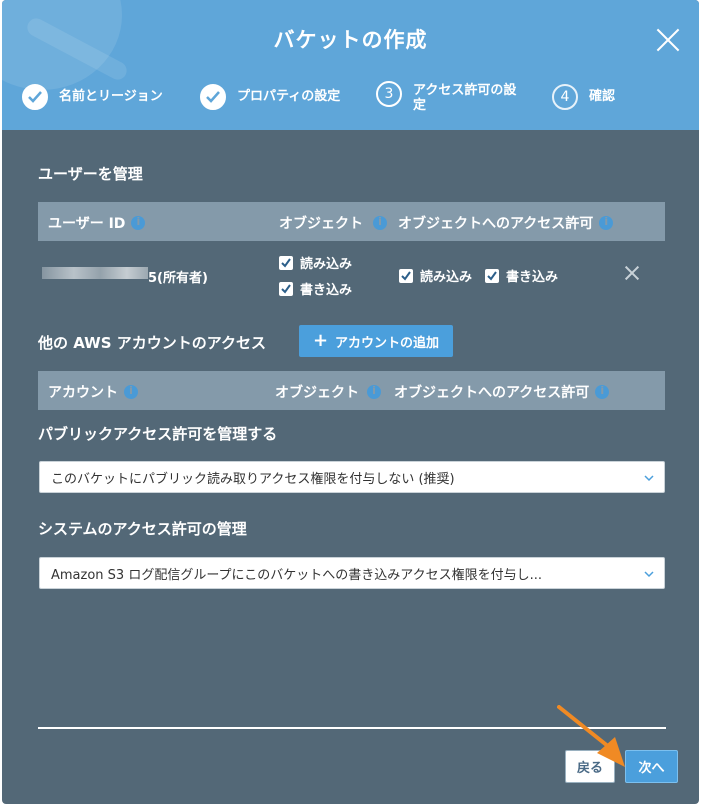 The height and width of the screenshot is (804, 701). What do you see at coordinates (289, 96) in the screenshot?
I see `step-label: プロパティの設定` at bounding box center [289, 96].